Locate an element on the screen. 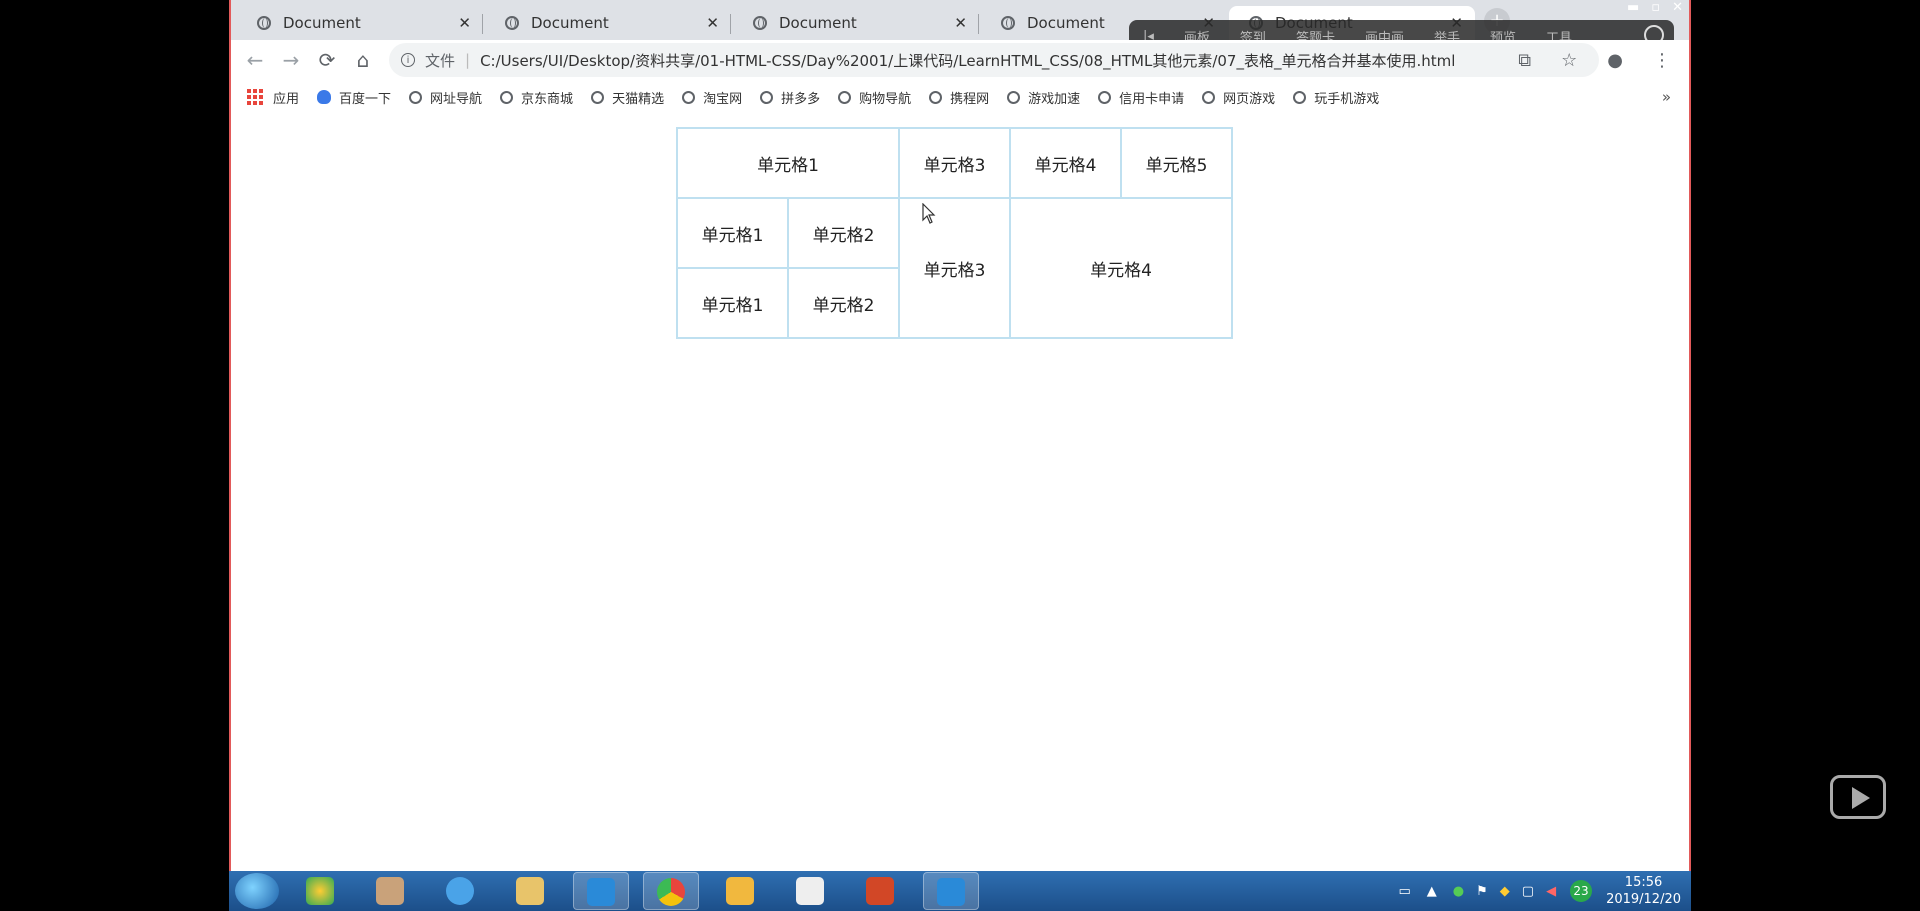  bookmark-label: 玩手机游戏 is located at coordinates (1347, 99).